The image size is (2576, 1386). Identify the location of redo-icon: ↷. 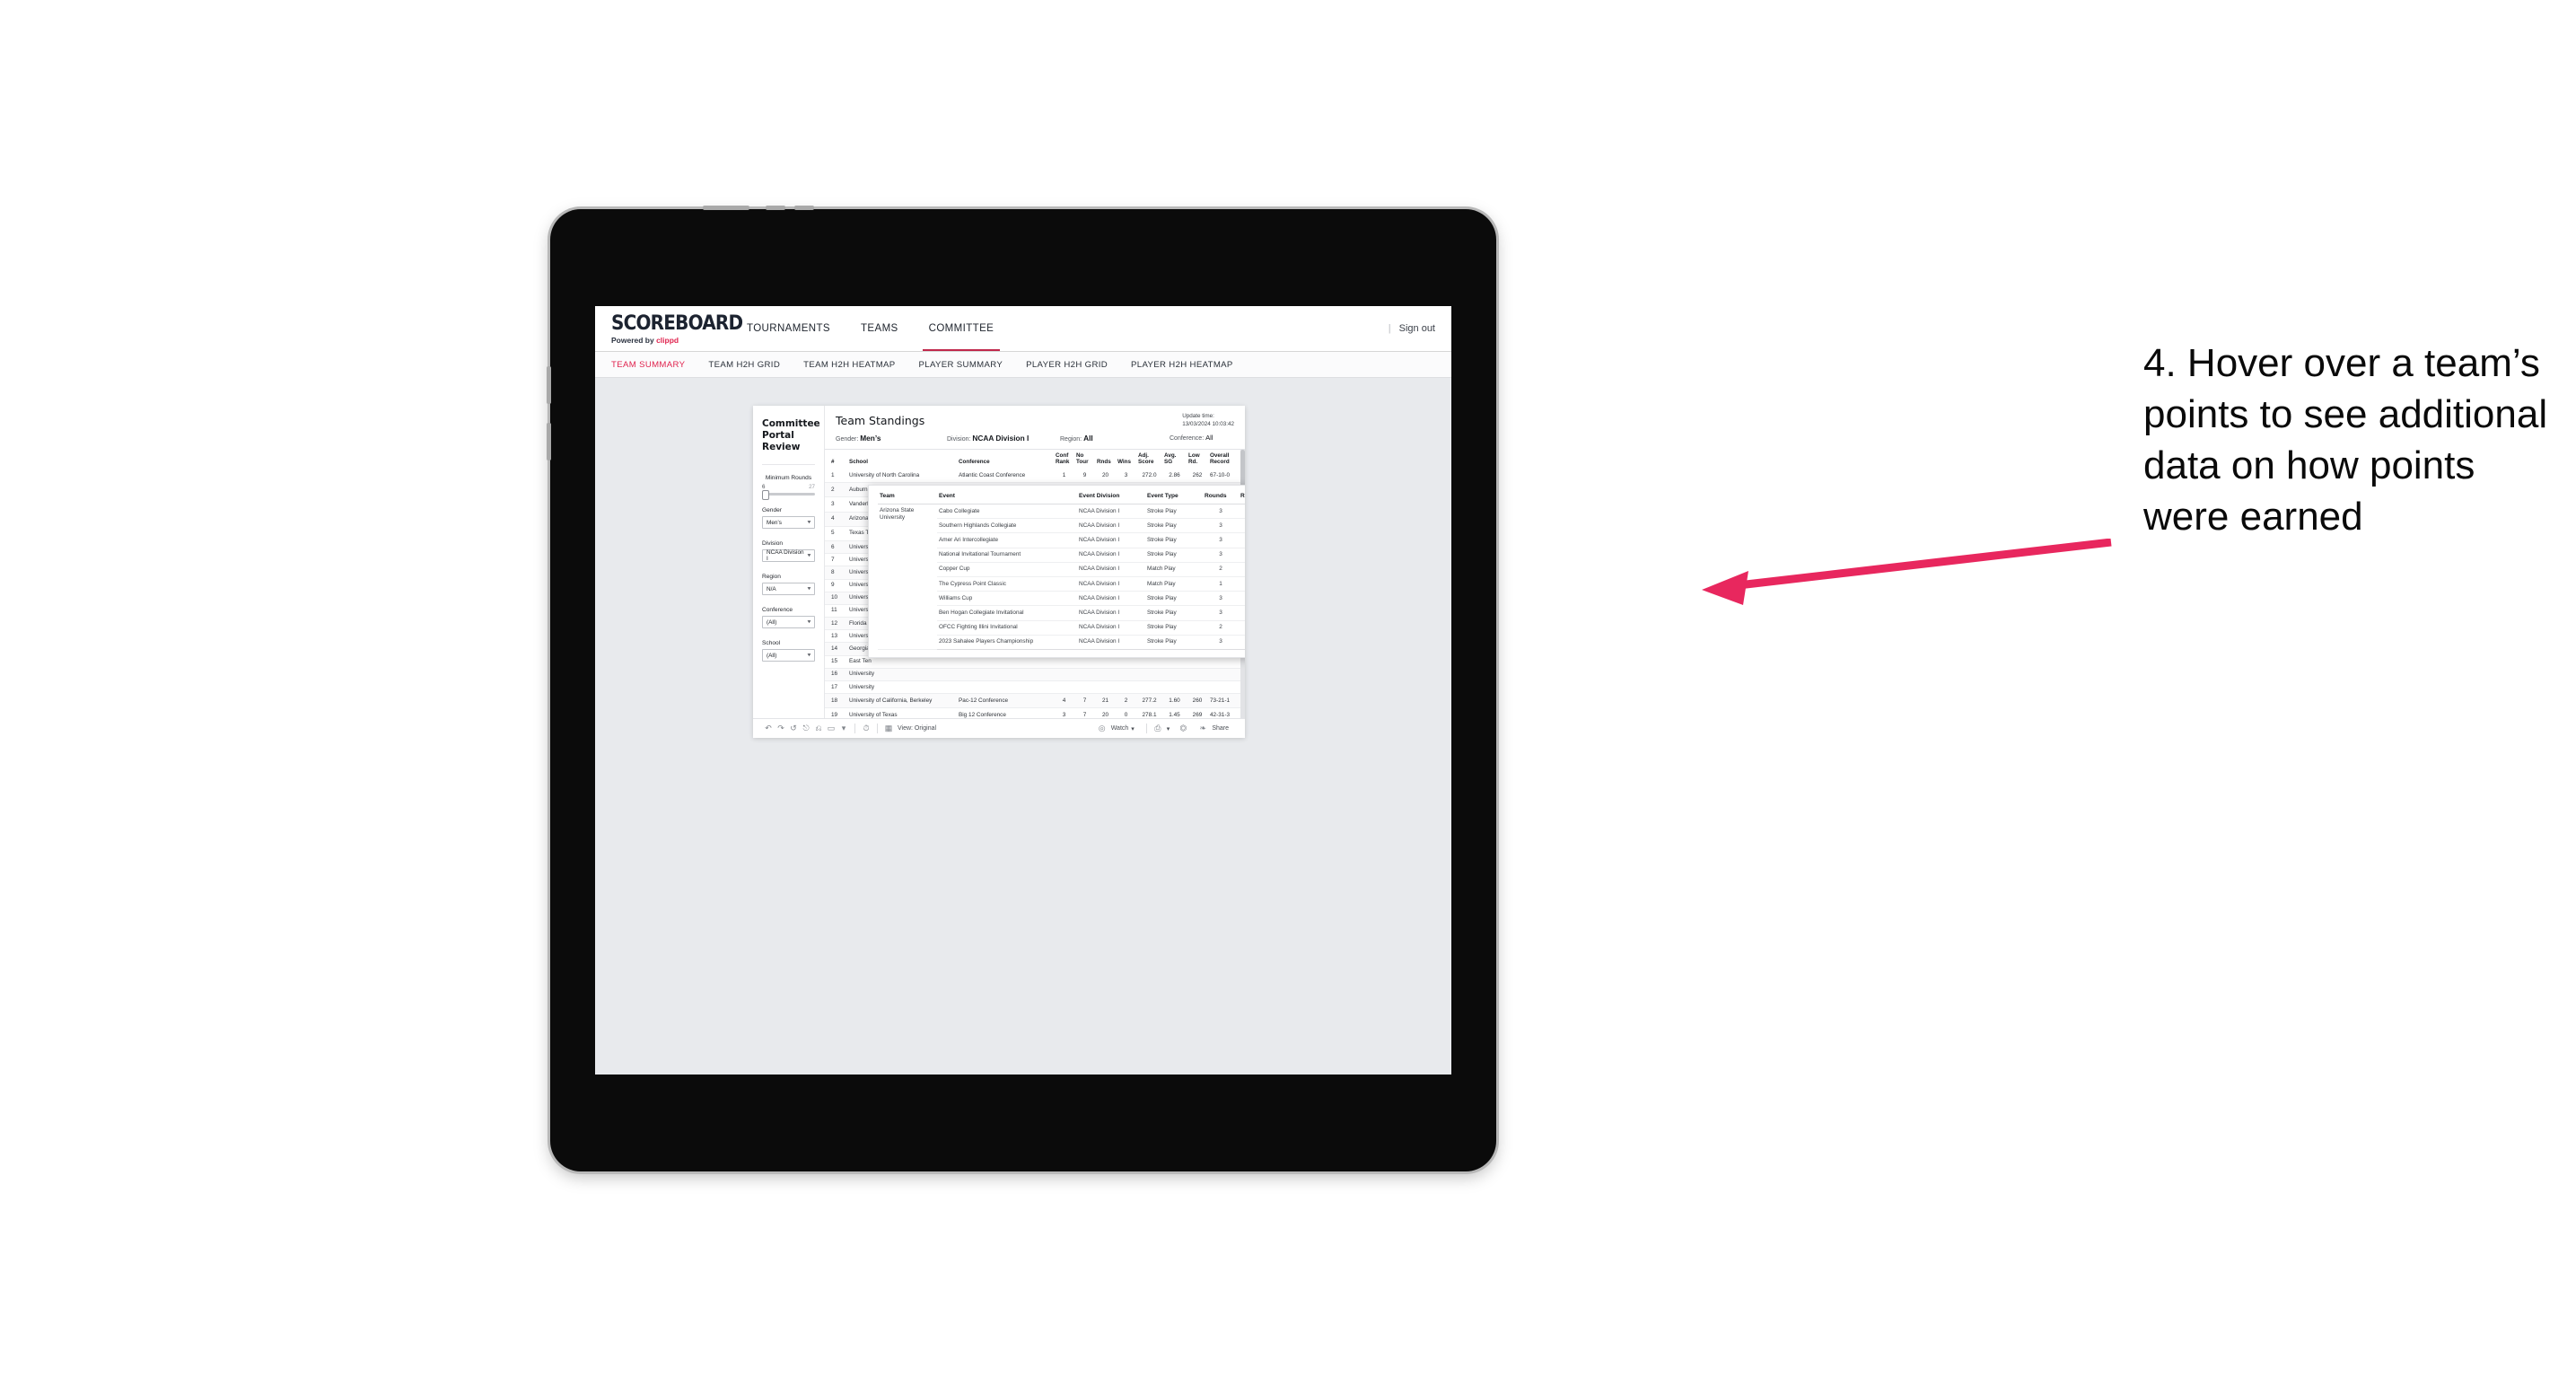
(781, 729).